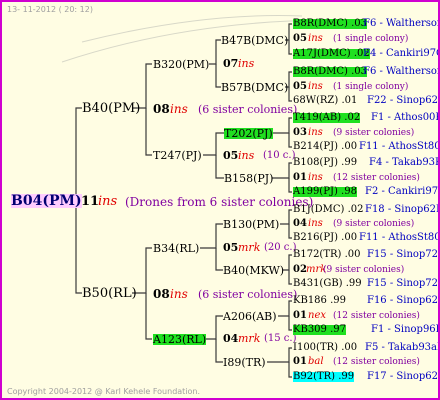  What do you see at coordinates (317, 315) in the screenshot?
I see `gen4-marker: nex` at bounding box center [317, 315].